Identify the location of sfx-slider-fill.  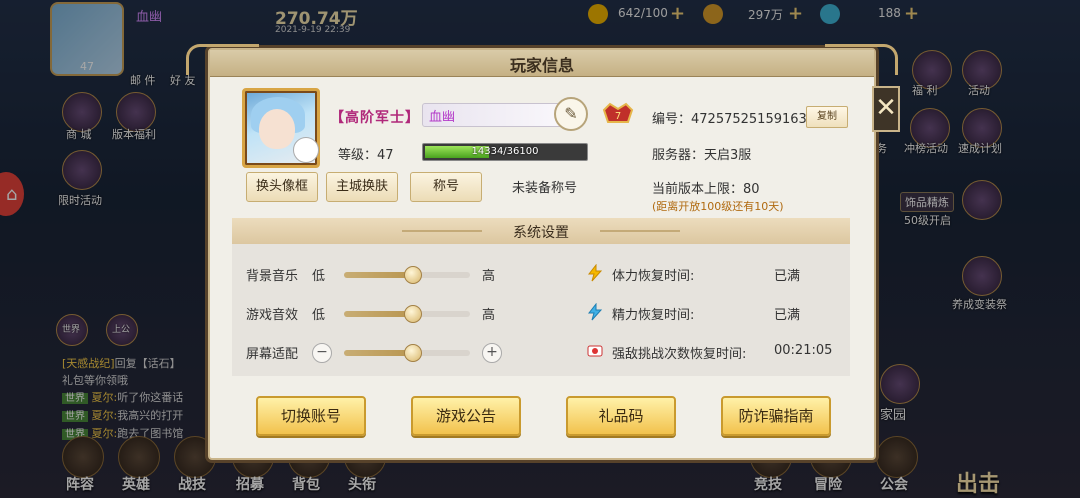
(378, 314).